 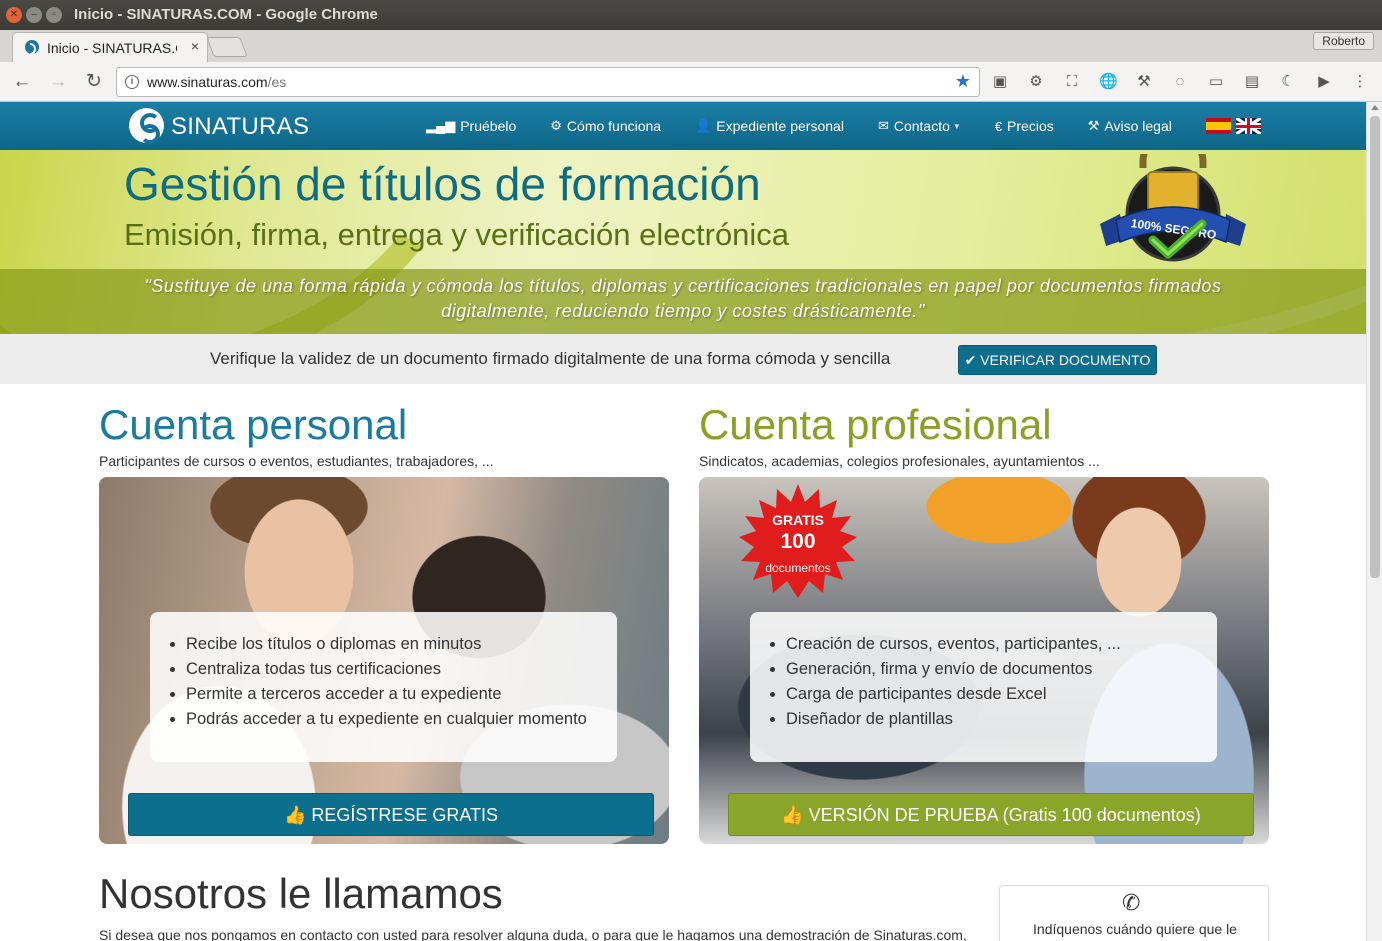 I want to click on tab-title: Inicio - SINATURAS.COM, so click(x=112, y=48).